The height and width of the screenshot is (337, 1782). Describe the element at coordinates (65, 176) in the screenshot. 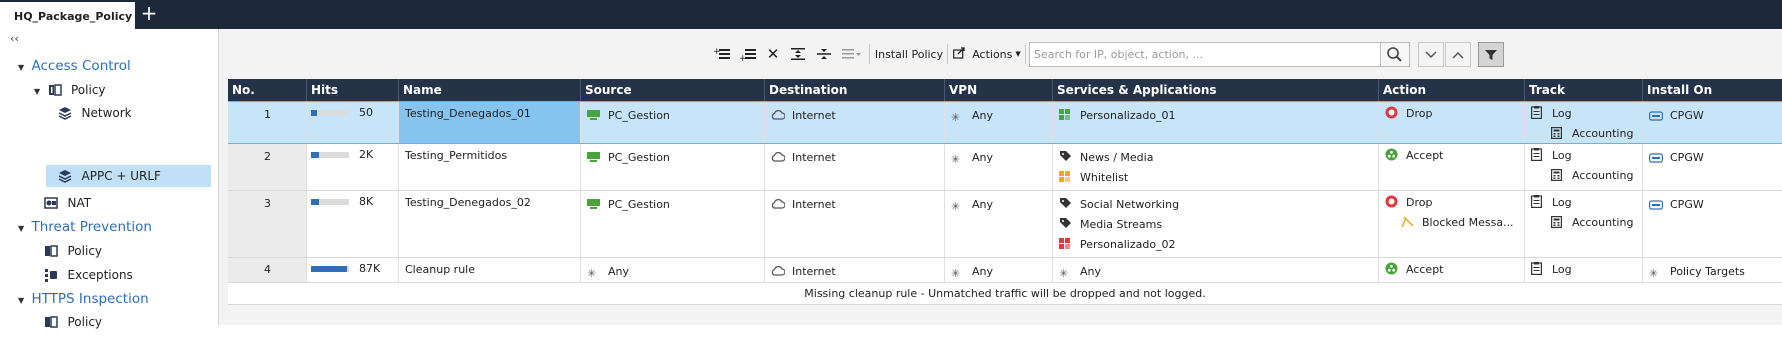

I see `layers-icon` at that location.